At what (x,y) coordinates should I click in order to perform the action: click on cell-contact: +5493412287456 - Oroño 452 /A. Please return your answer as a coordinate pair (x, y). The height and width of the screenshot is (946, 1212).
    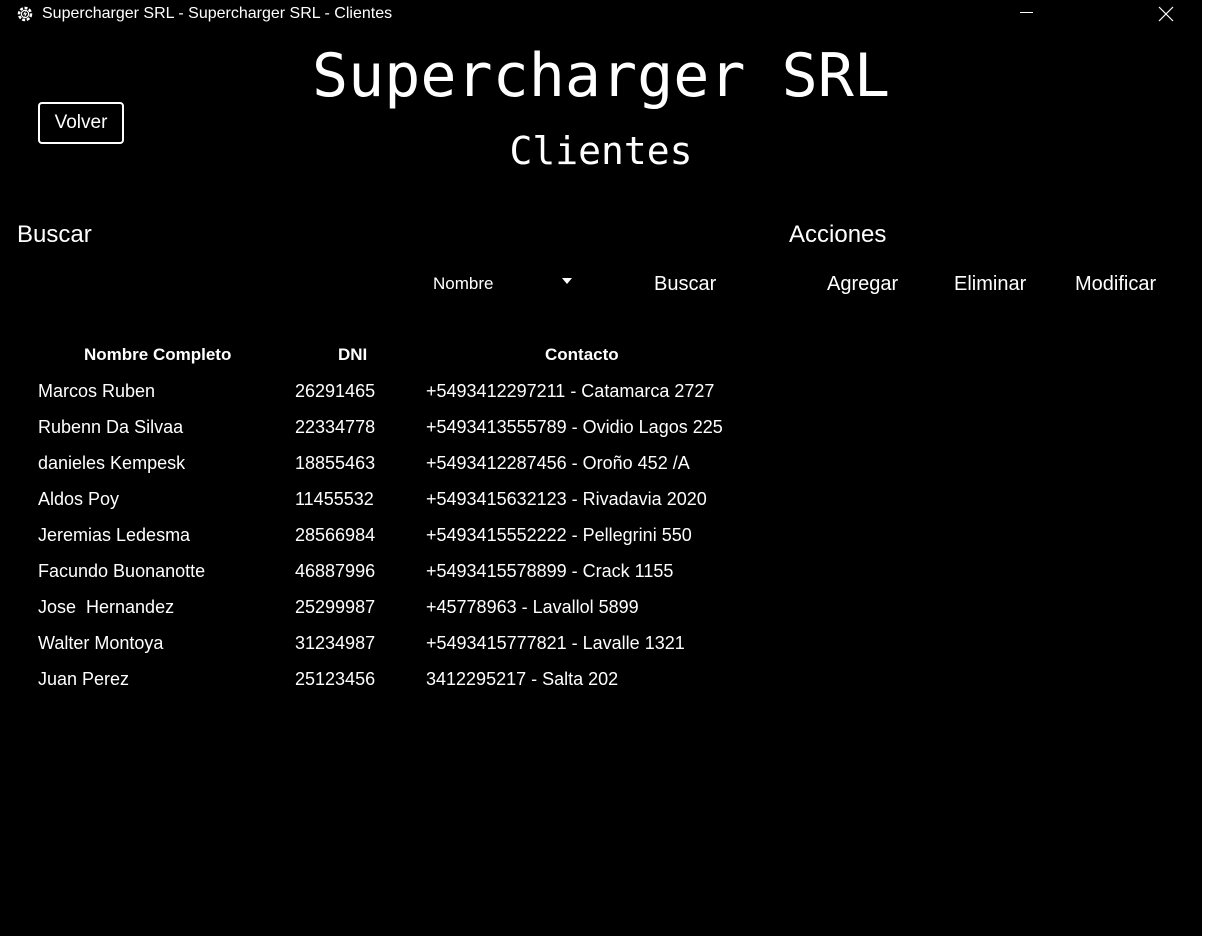
    Looking at the image, I should click on (558, 463).